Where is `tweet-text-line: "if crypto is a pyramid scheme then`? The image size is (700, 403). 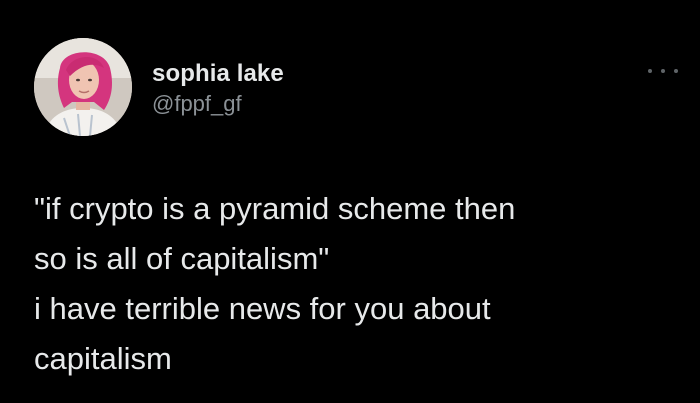 tweet-text-line: "if crypto is a pyramid scheme then is located at coordinates (275, 208).